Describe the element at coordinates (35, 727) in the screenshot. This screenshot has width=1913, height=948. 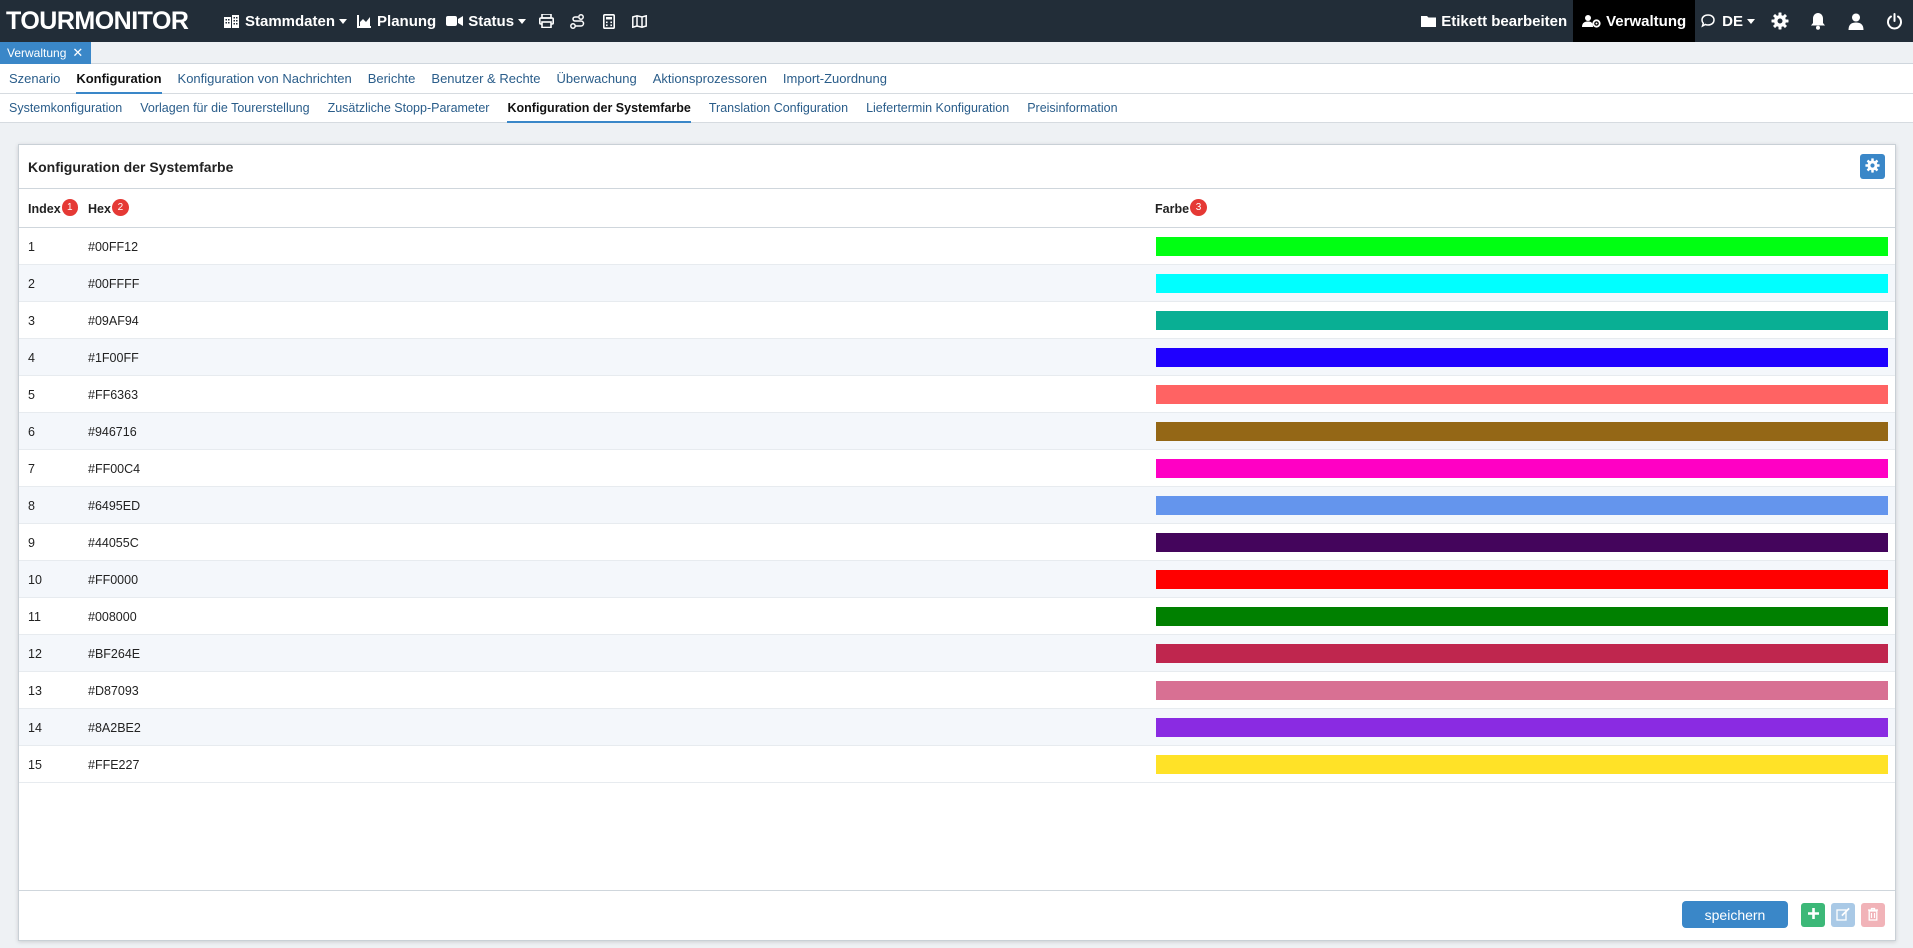
I see `cell-index: 14` at that location.